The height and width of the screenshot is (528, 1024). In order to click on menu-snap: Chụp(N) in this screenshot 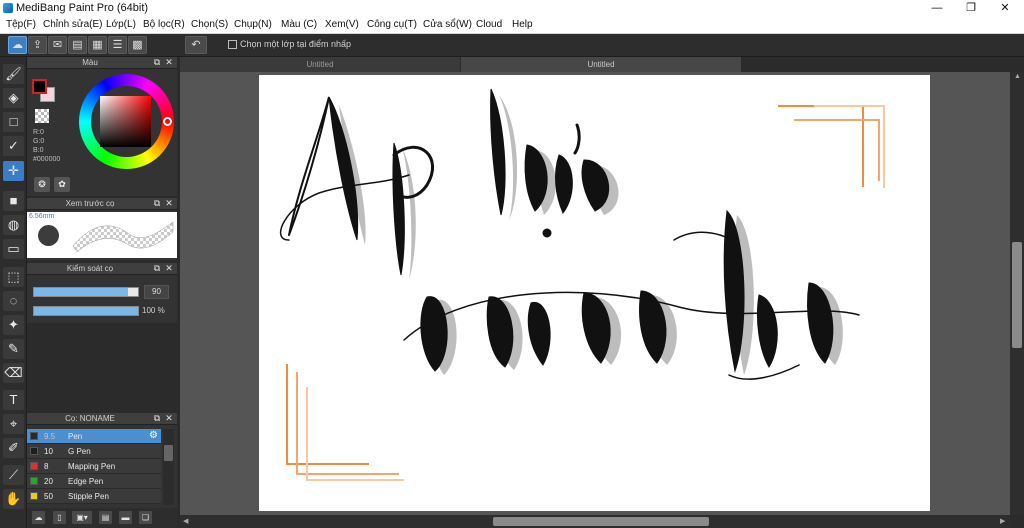, I will do `click(253, 24)`.